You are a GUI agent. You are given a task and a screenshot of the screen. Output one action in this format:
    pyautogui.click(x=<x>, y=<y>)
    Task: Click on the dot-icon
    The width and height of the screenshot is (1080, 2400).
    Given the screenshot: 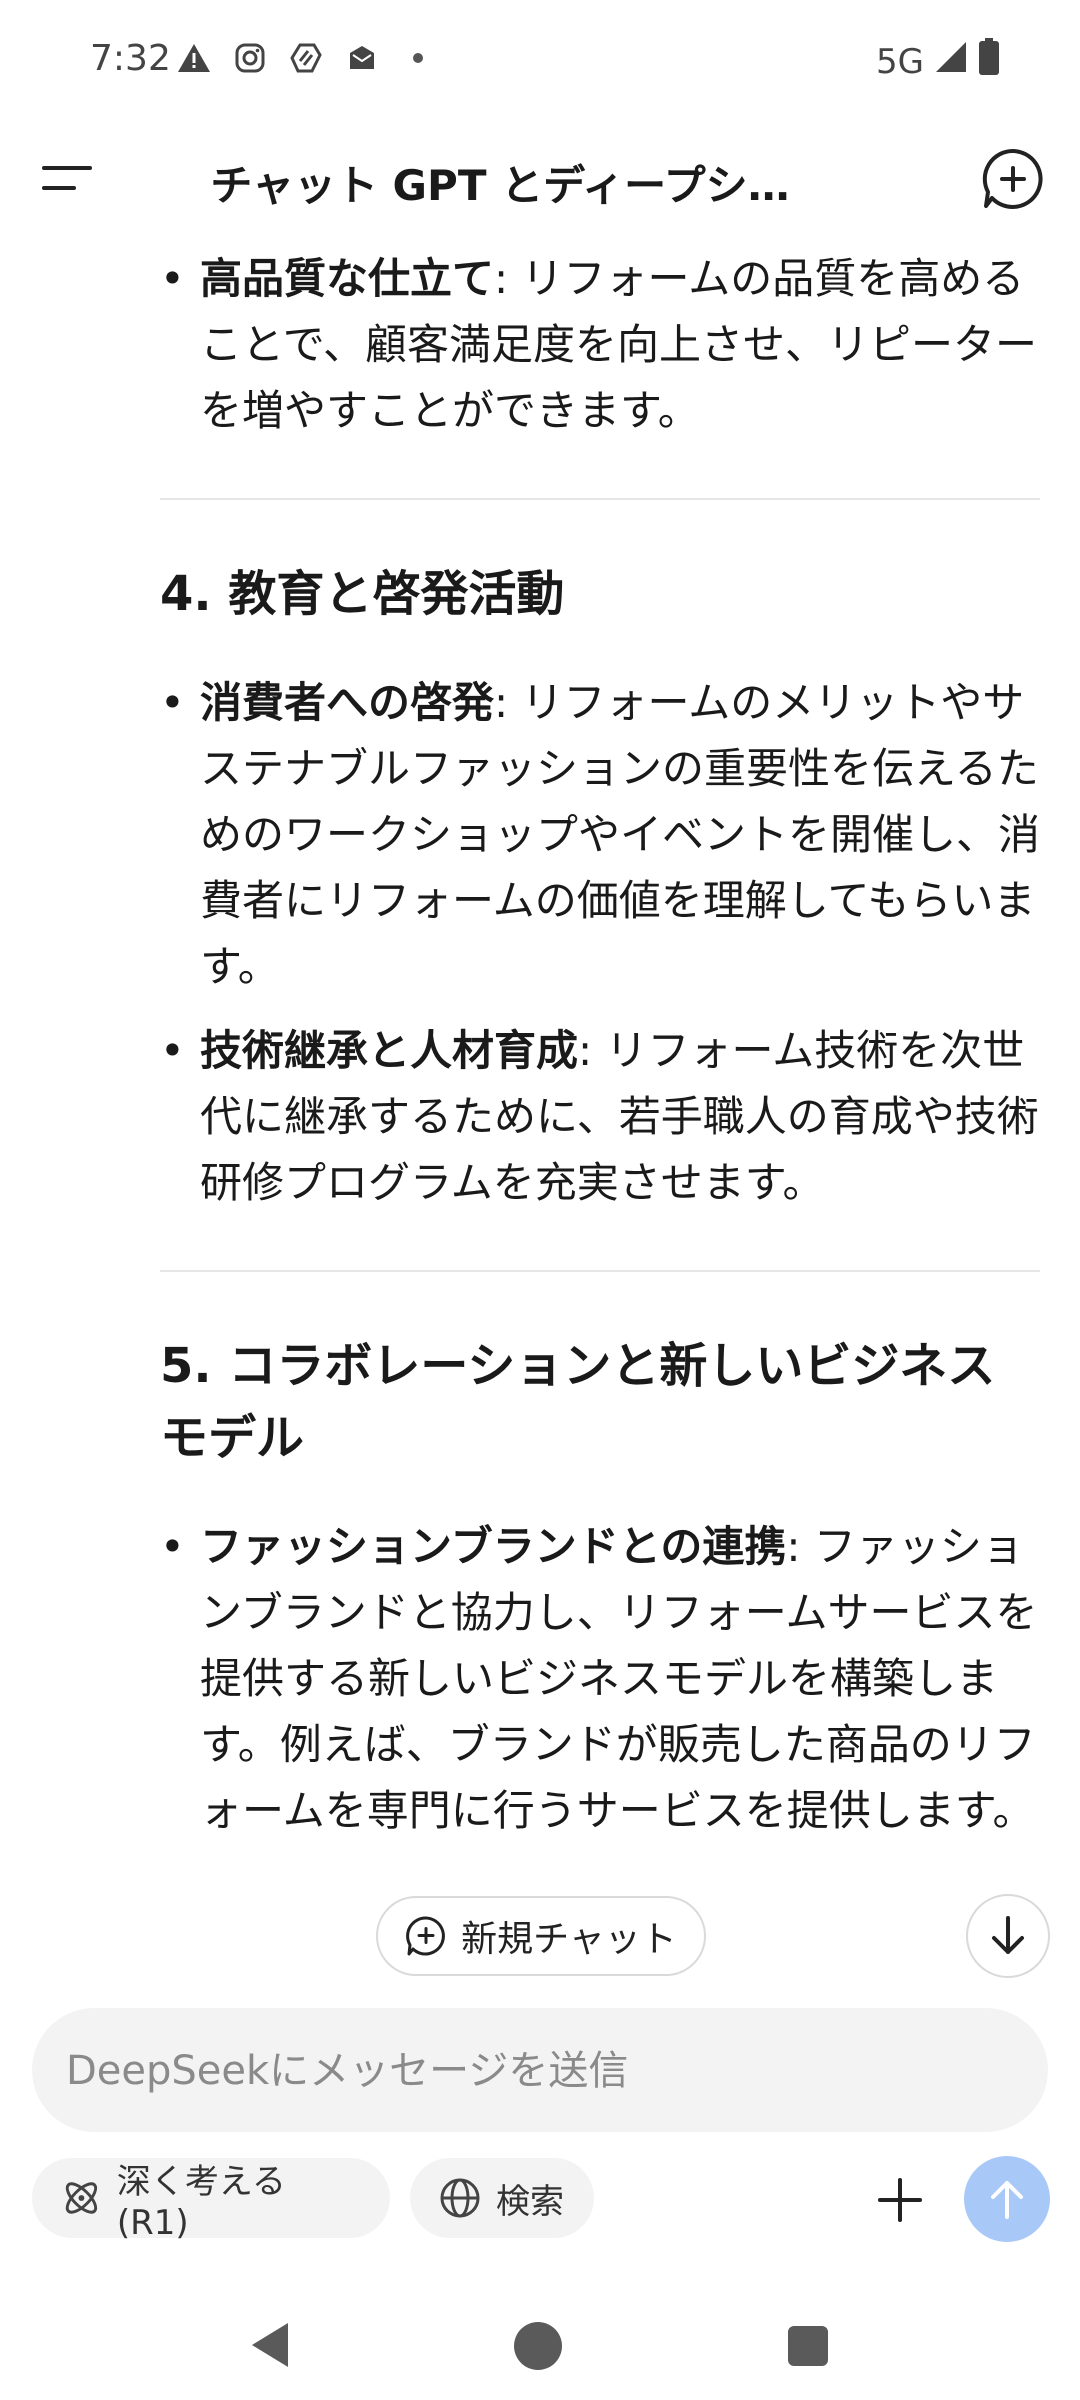 What is the action you would take?
    pyautogui.click(x=418, y=58)
    